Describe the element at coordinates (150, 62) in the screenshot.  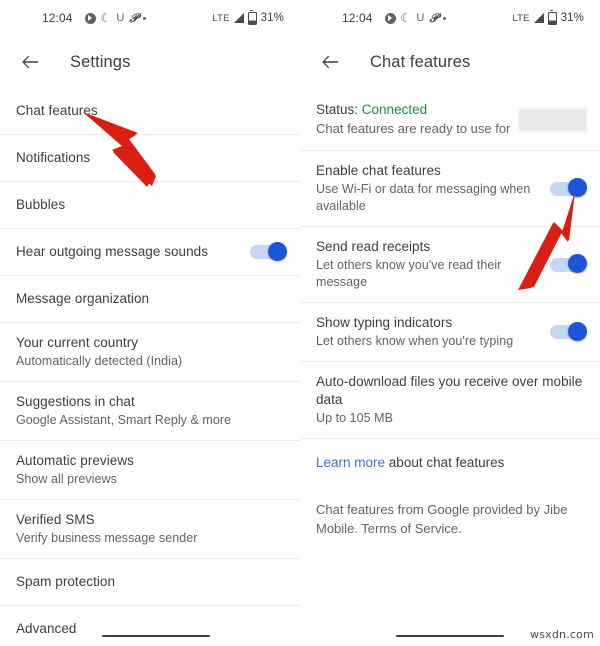
I see `app-bar-left: Settings` at that location.